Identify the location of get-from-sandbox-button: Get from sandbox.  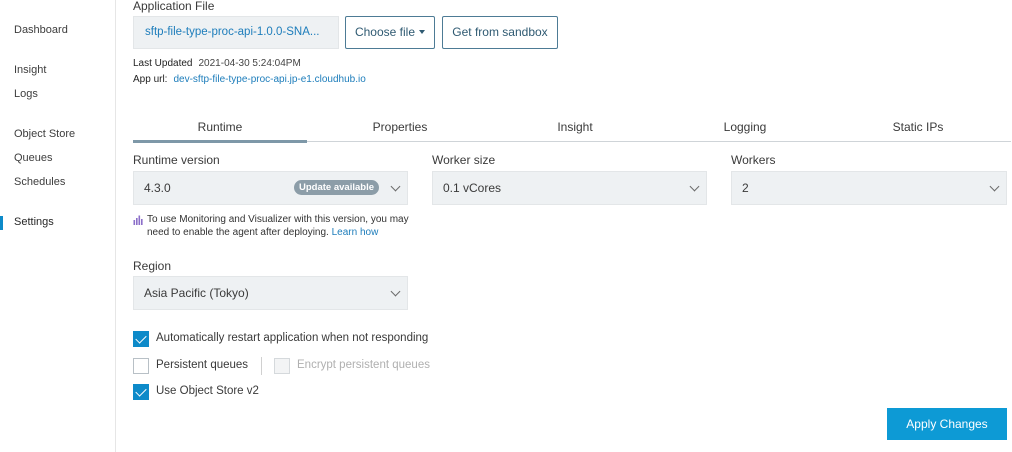
(500, 32).